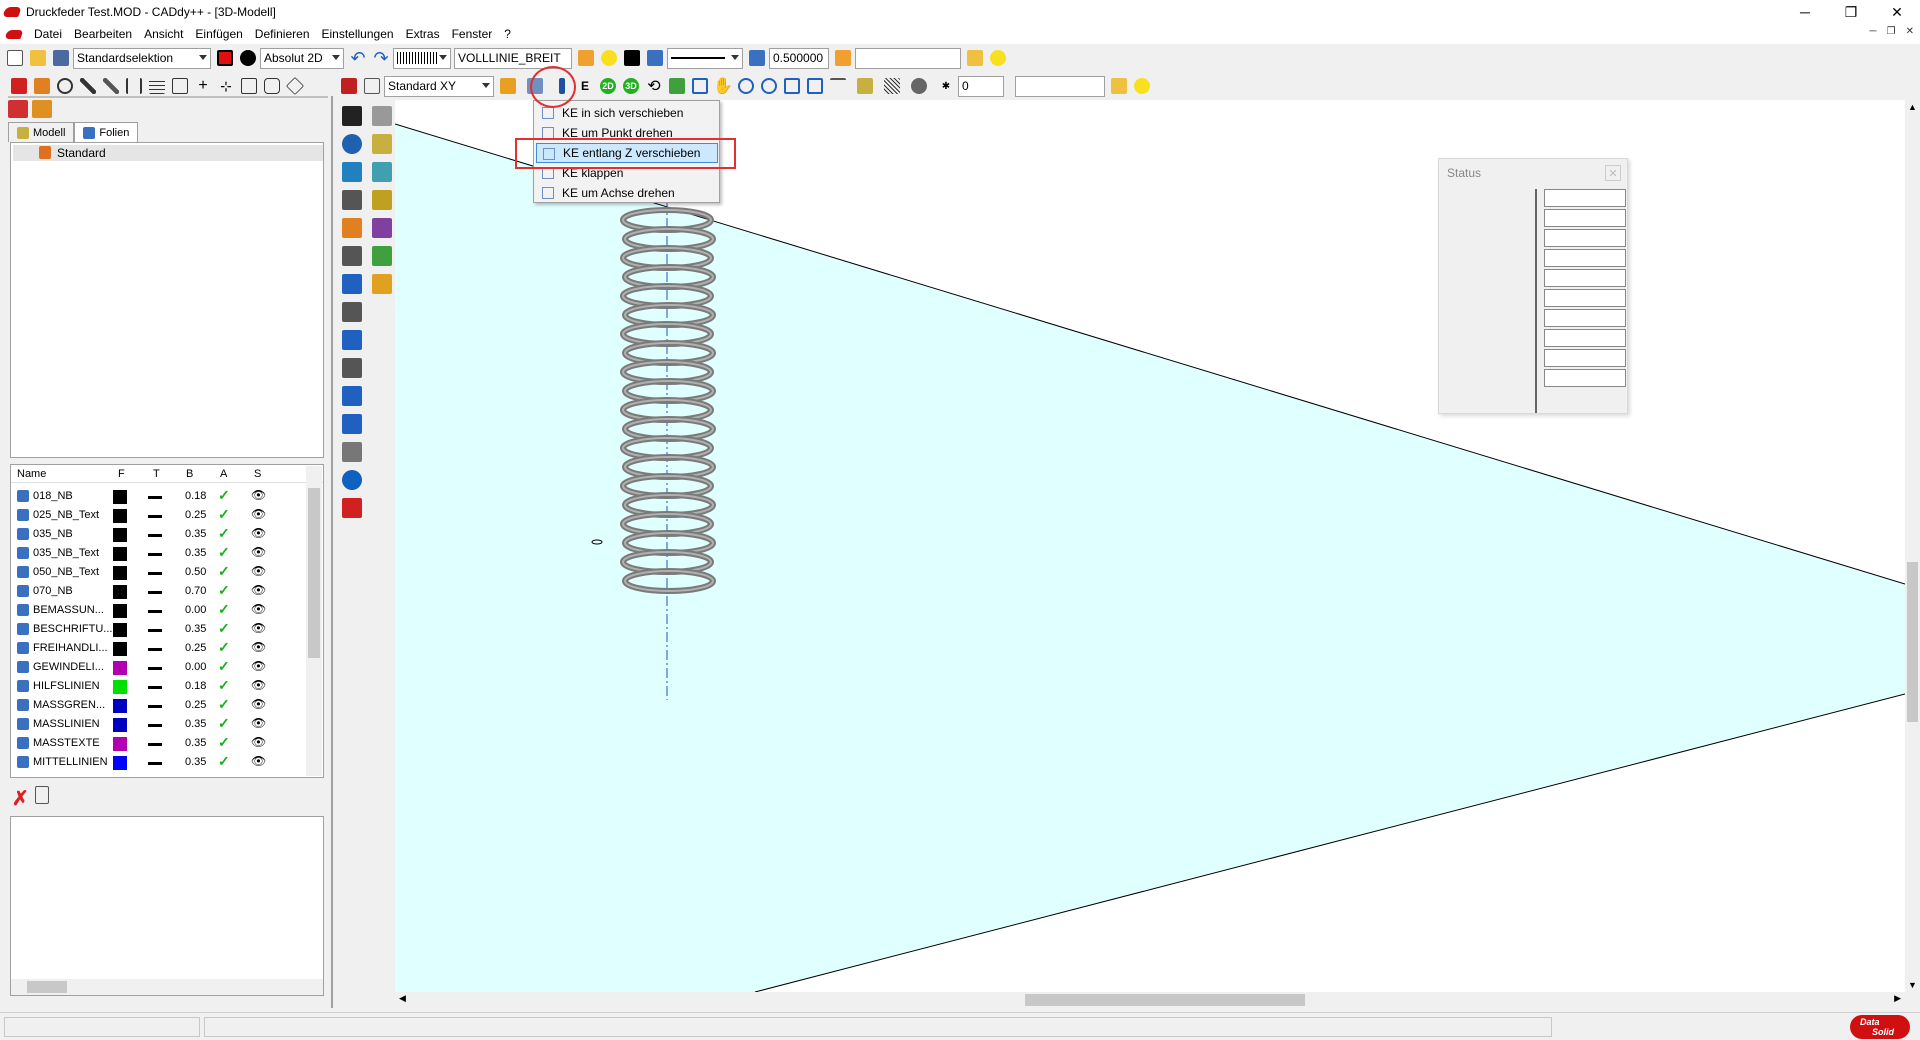  Describe the element at coordinates (352, 424) in the screenshot. I see `text-tool-icon` at that location.